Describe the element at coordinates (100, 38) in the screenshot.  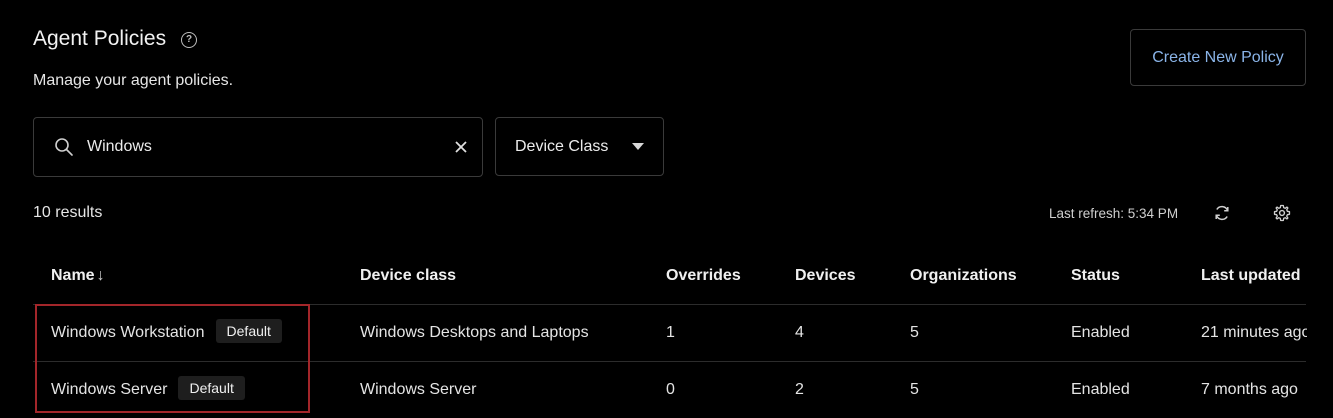
I see `page-title: Agent Policies` at that location.